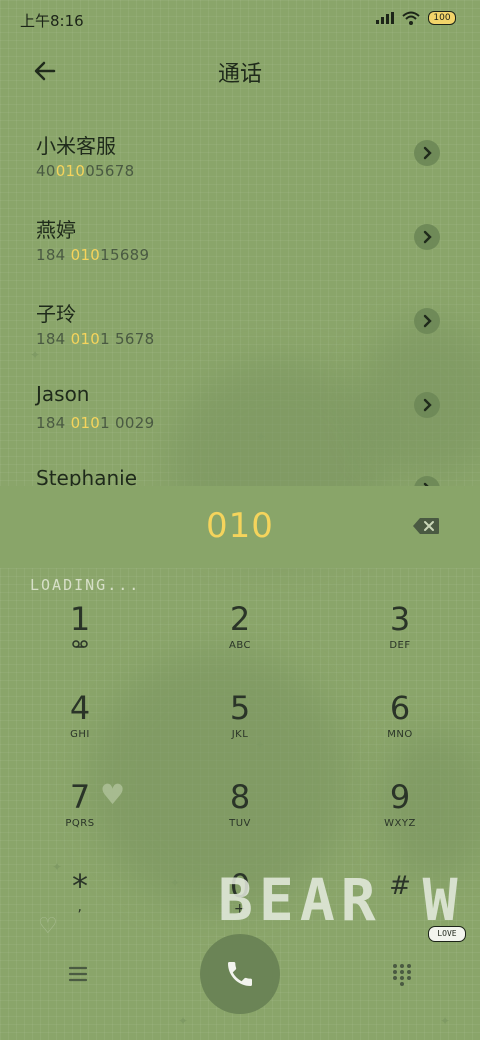 The width and height of the screenshot is (480, 1040). I want to click on backspace-icon, so click(426, 526).